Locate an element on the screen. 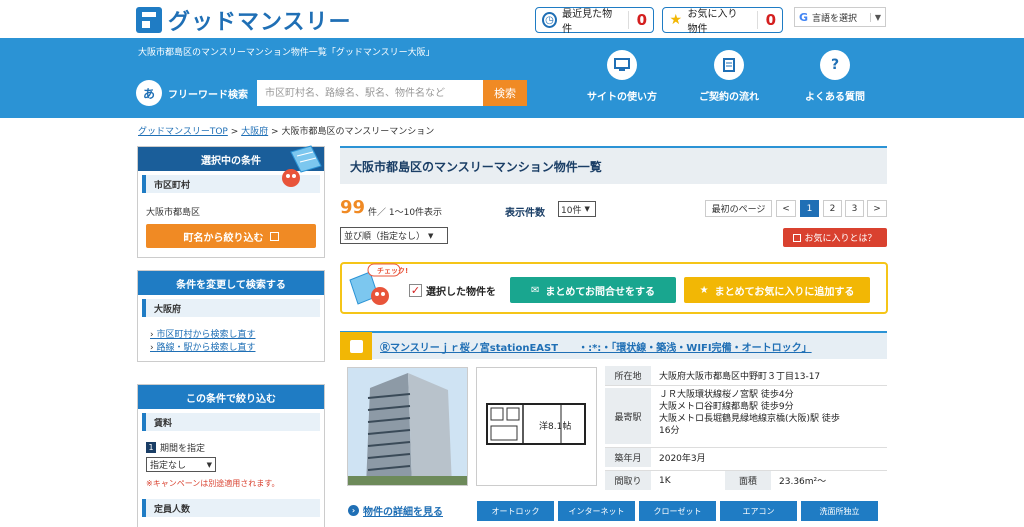 Image resolution: width=1024 pixels, height=527 pixels. address-value: 大阪府大阪市都島区中野町３丁目13-17 is located at coordinates (740, 377).